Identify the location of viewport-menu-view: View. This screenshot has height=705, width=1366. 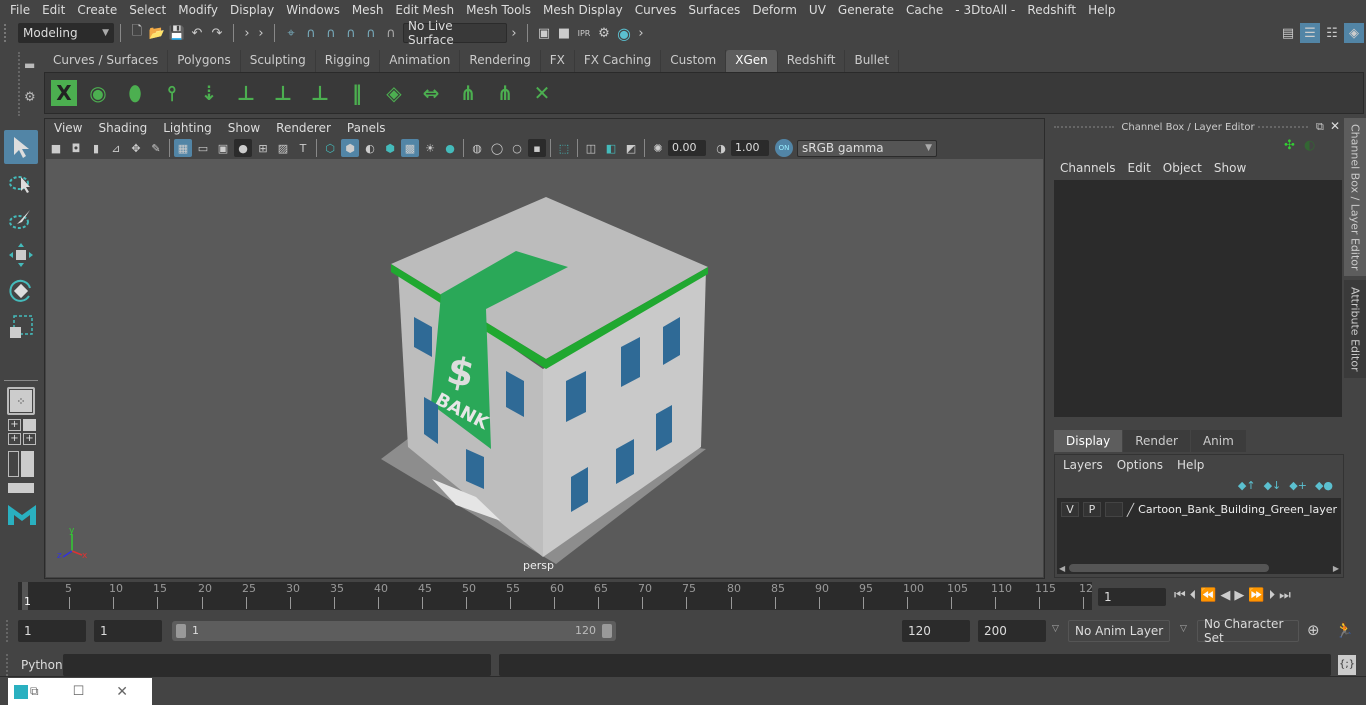
(68, 129).